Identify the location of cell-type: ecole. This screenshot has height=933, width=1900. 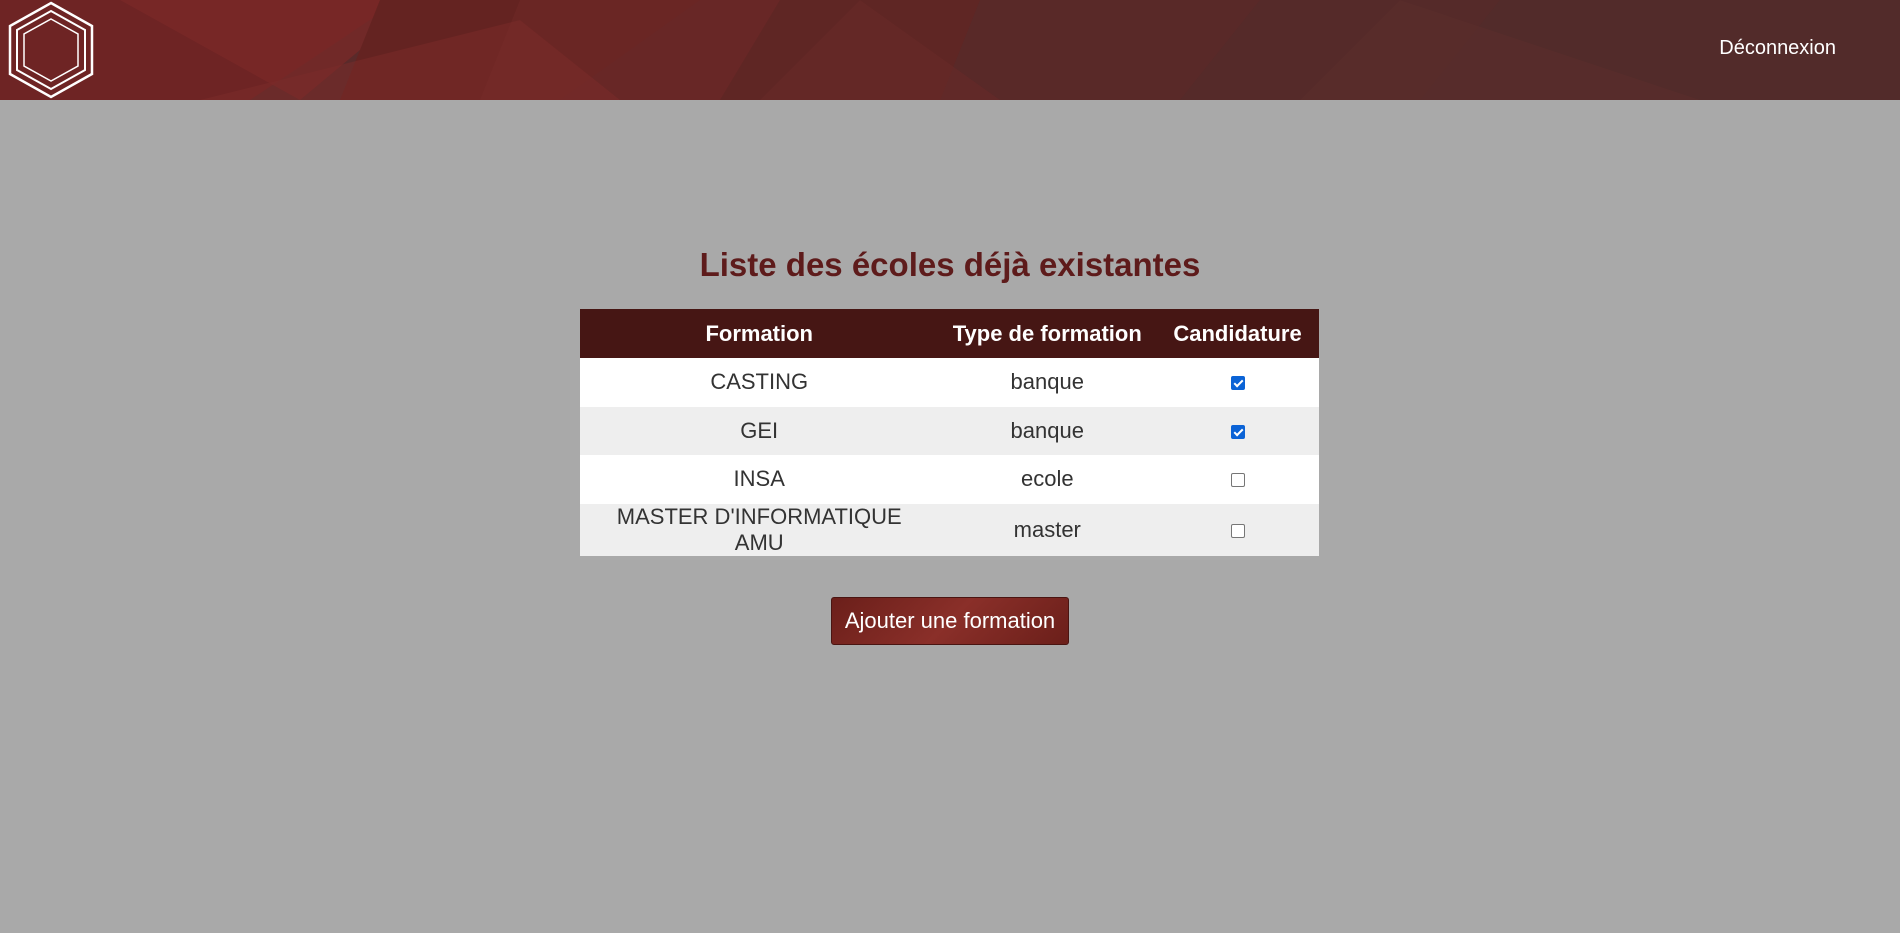
(1047, 479).